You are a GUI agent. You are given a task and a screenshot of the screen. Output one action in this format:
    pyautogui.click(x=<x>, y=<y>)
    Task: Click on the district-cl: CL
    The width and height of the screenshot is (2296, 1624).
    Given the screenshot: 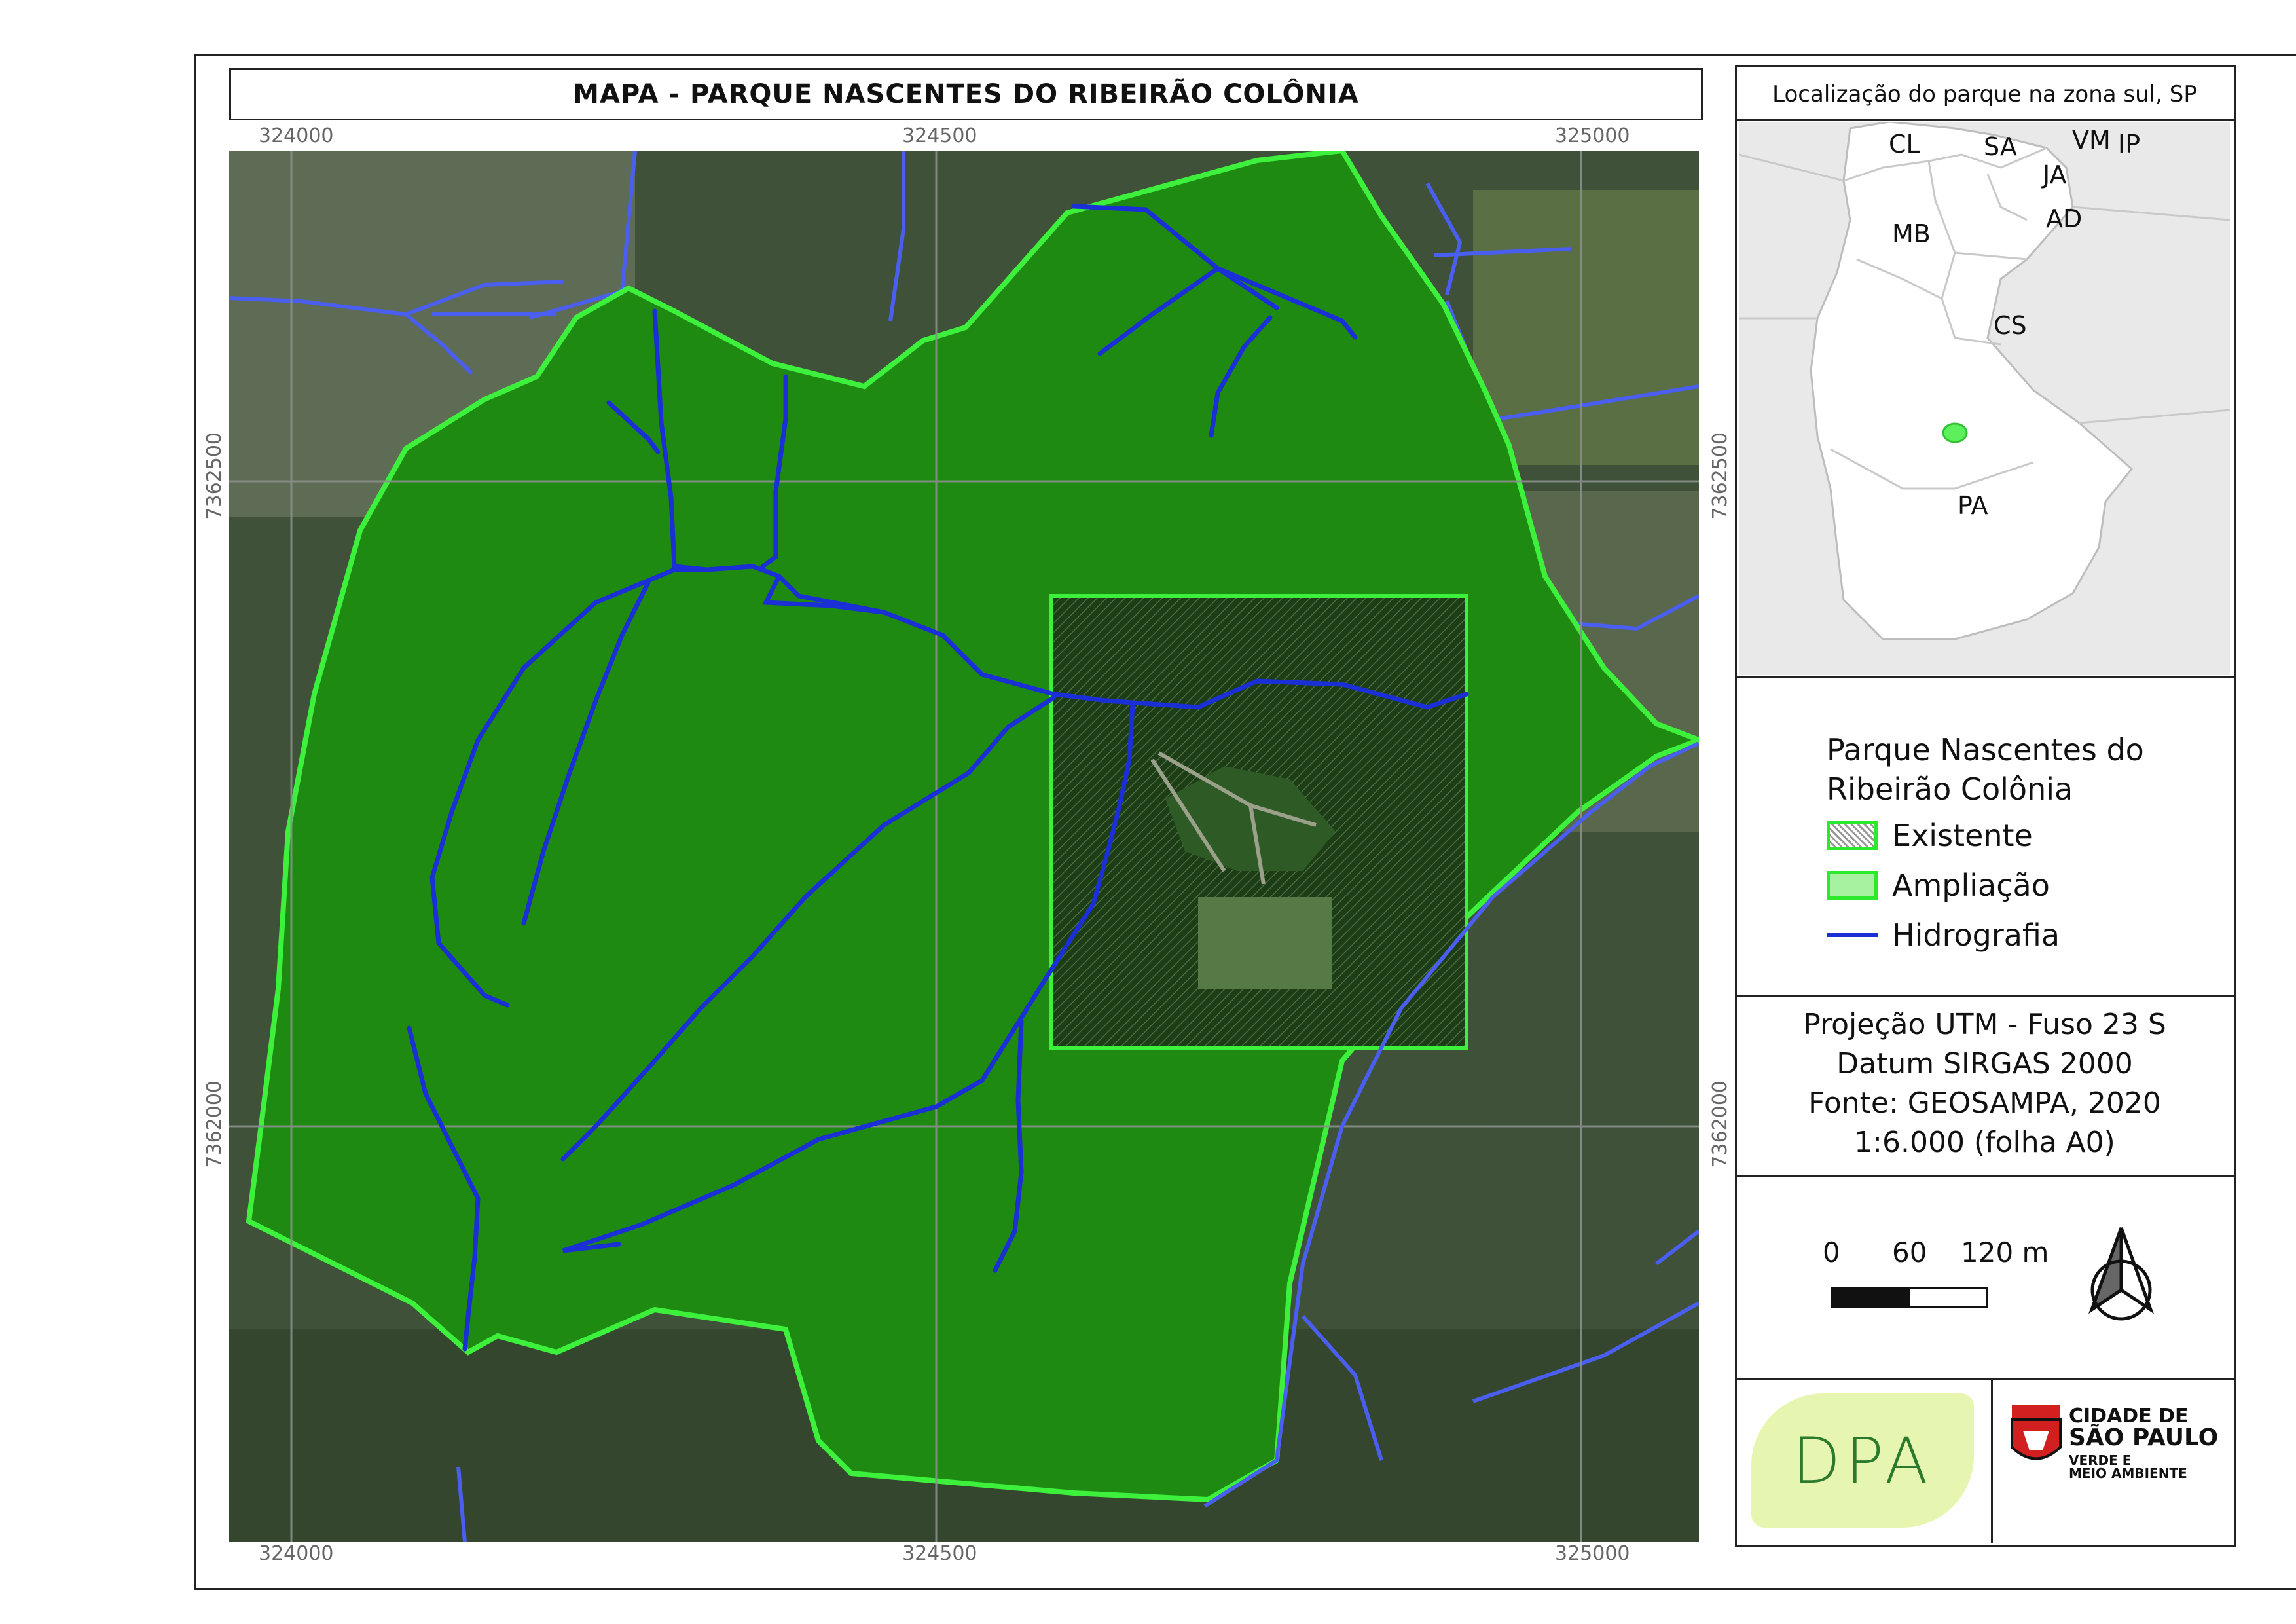 What is the action you would take?
    pyautogui.click(x=1904, y=144)
    